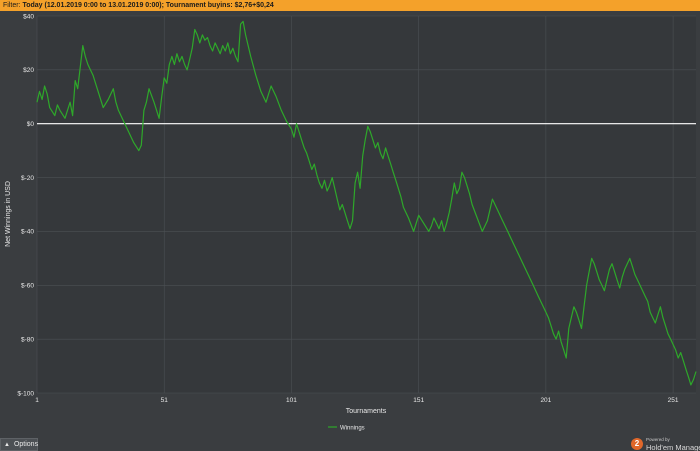 The image size is (700, 451). What do you see at coordinates (26, 444) in the screenshot?
I see `options-label: Options` at bounding box center [26, 444].